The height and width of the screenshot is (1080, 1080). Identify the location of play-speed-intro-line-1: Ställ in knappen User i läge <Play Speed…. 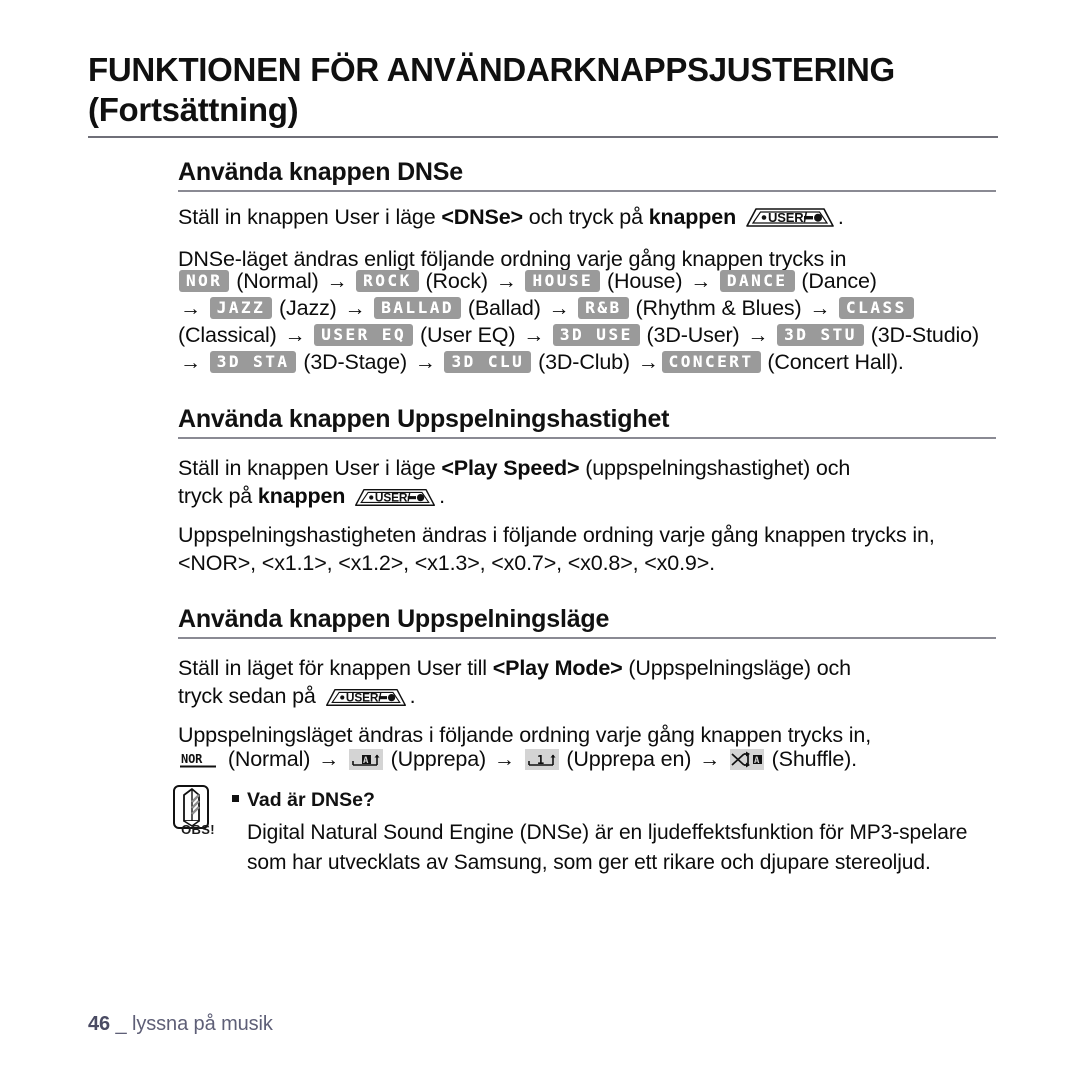
(590, 468).